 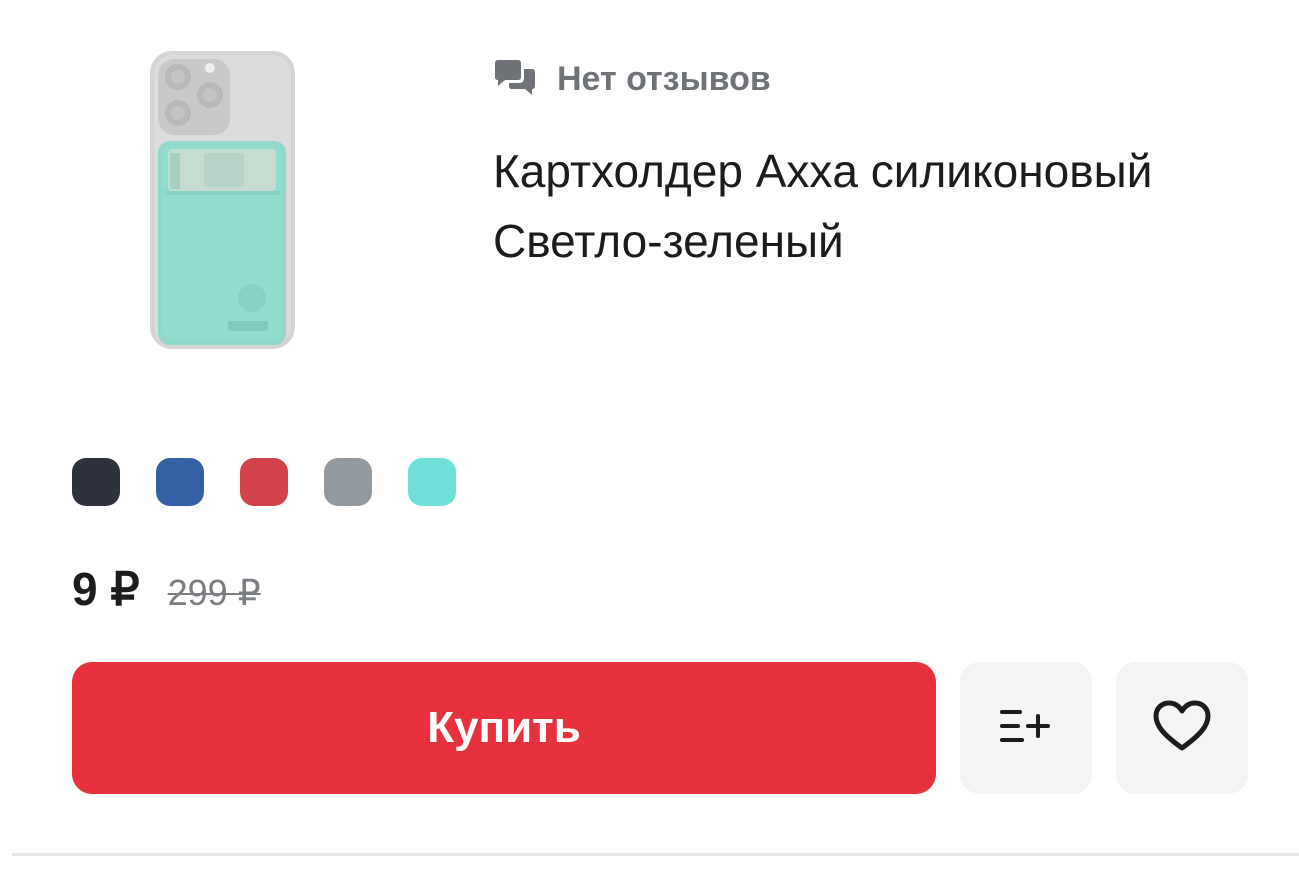 I want to click on color-swatch-red, so click(x=264, y=482).